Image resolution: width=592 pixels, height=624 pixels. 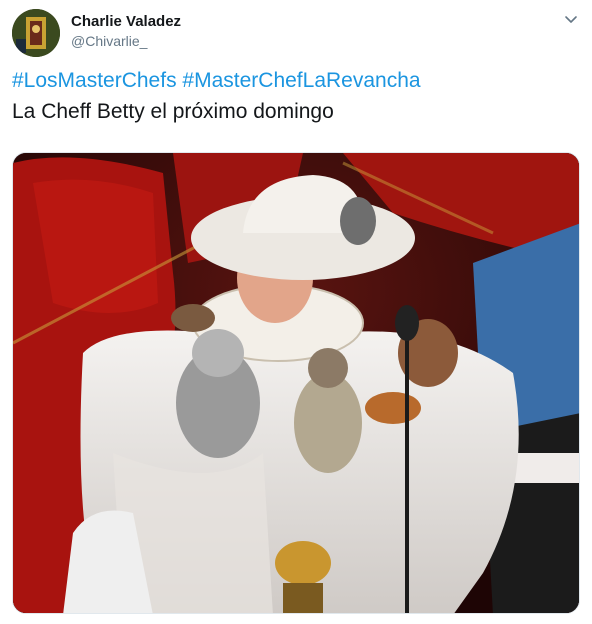 What do you see at coordinates (173, 111) in the screenshot?
I see `tweet-text: La Cheff Betty el próximo domingo` at bounding box center [173, 111].